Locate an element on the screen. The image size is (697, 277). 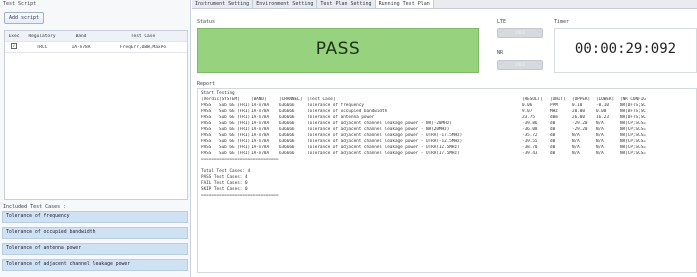
add-script-button: Add script is located at coordinates (24, 18).